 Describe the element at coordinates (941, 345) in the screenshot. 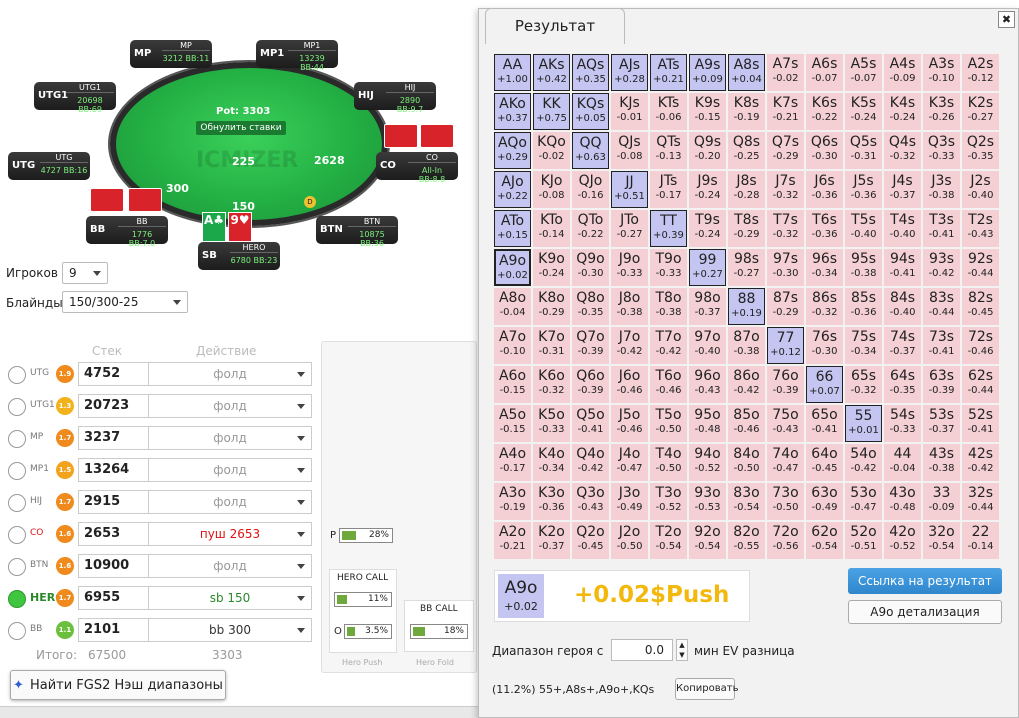

I see `hand-cell: 73s -0.41` at that location.